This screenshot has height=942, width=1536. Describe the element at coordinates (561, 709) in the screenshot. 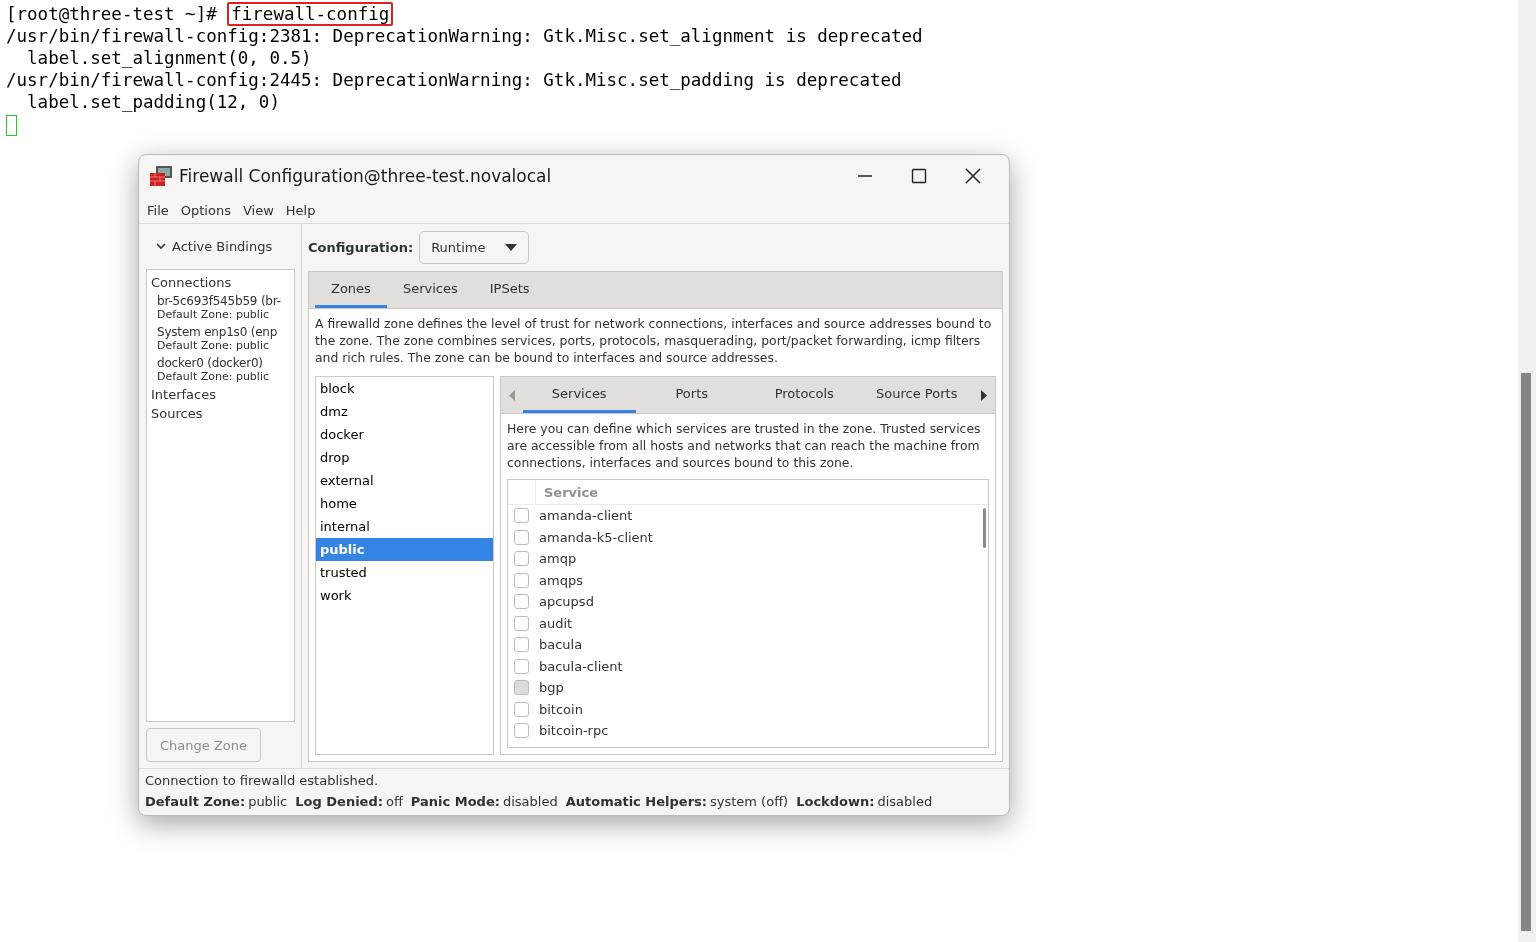

I see `service-name: bitcoin` at that location.